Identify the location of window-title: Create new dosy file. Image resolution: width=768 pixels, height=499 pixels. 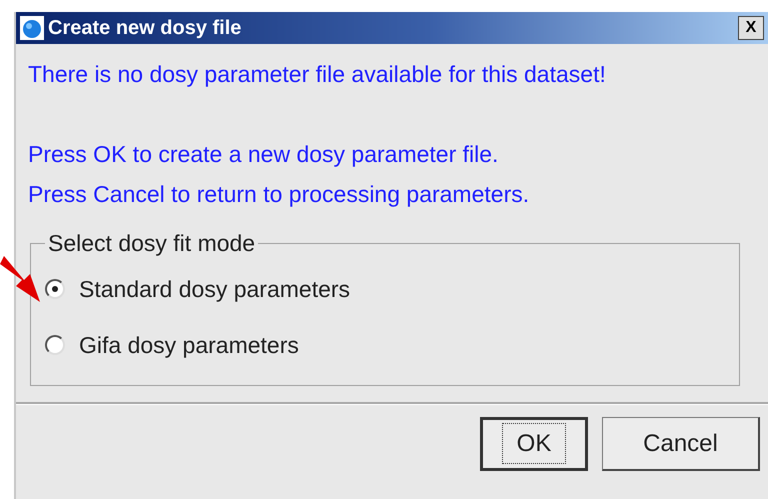
(145, 28).